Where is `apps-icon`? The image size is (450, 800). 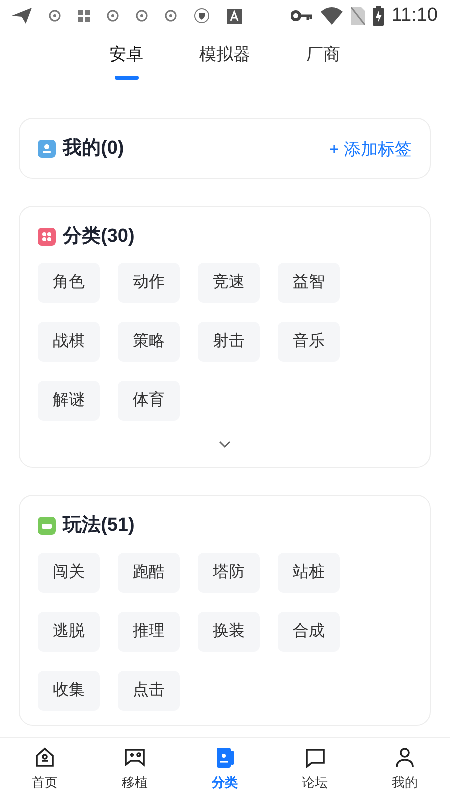 apps-icon is located at coordinates (84, 16).